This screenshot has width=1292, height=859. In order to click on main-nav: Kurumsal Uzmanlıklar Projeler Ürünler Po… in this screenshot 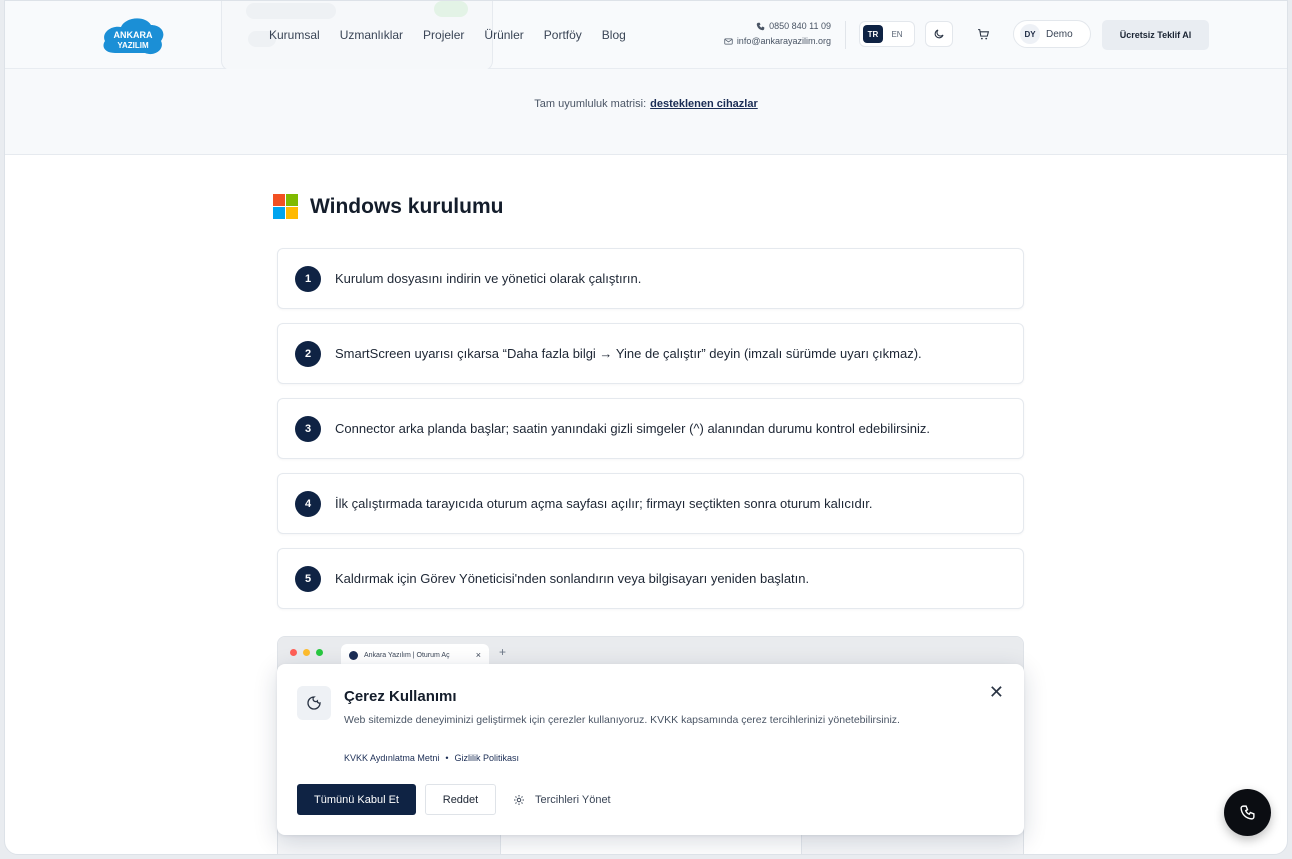, I will do `click(447, 35)`.